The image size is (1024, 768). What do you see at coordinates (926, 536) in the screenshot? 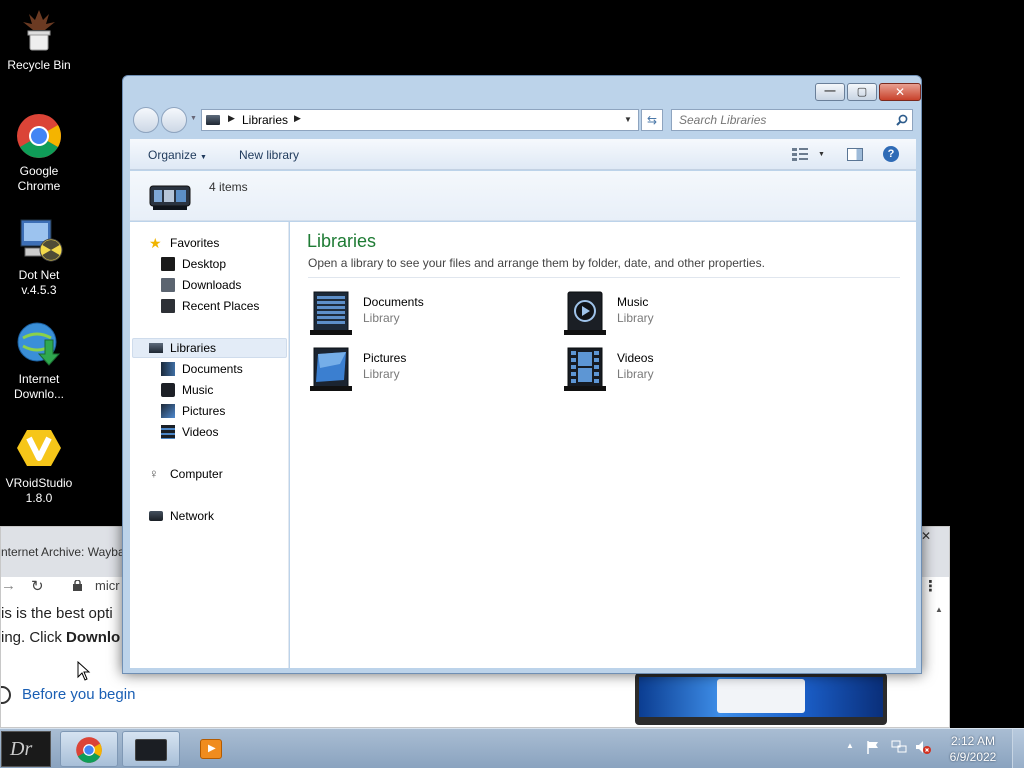
I see `browser-close-icon: ✕` at bounding box center [926, 536].